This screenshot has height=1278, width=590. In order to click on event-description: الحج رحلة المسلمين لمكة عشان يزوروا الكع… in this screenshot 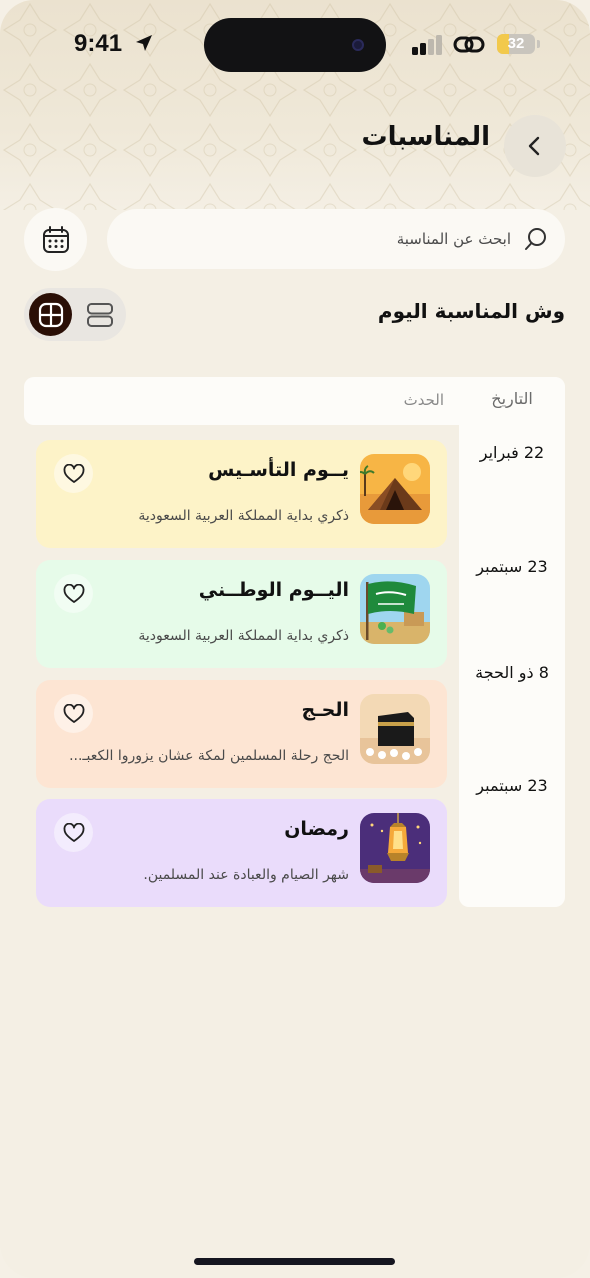, I will do `click(209, 756)`.